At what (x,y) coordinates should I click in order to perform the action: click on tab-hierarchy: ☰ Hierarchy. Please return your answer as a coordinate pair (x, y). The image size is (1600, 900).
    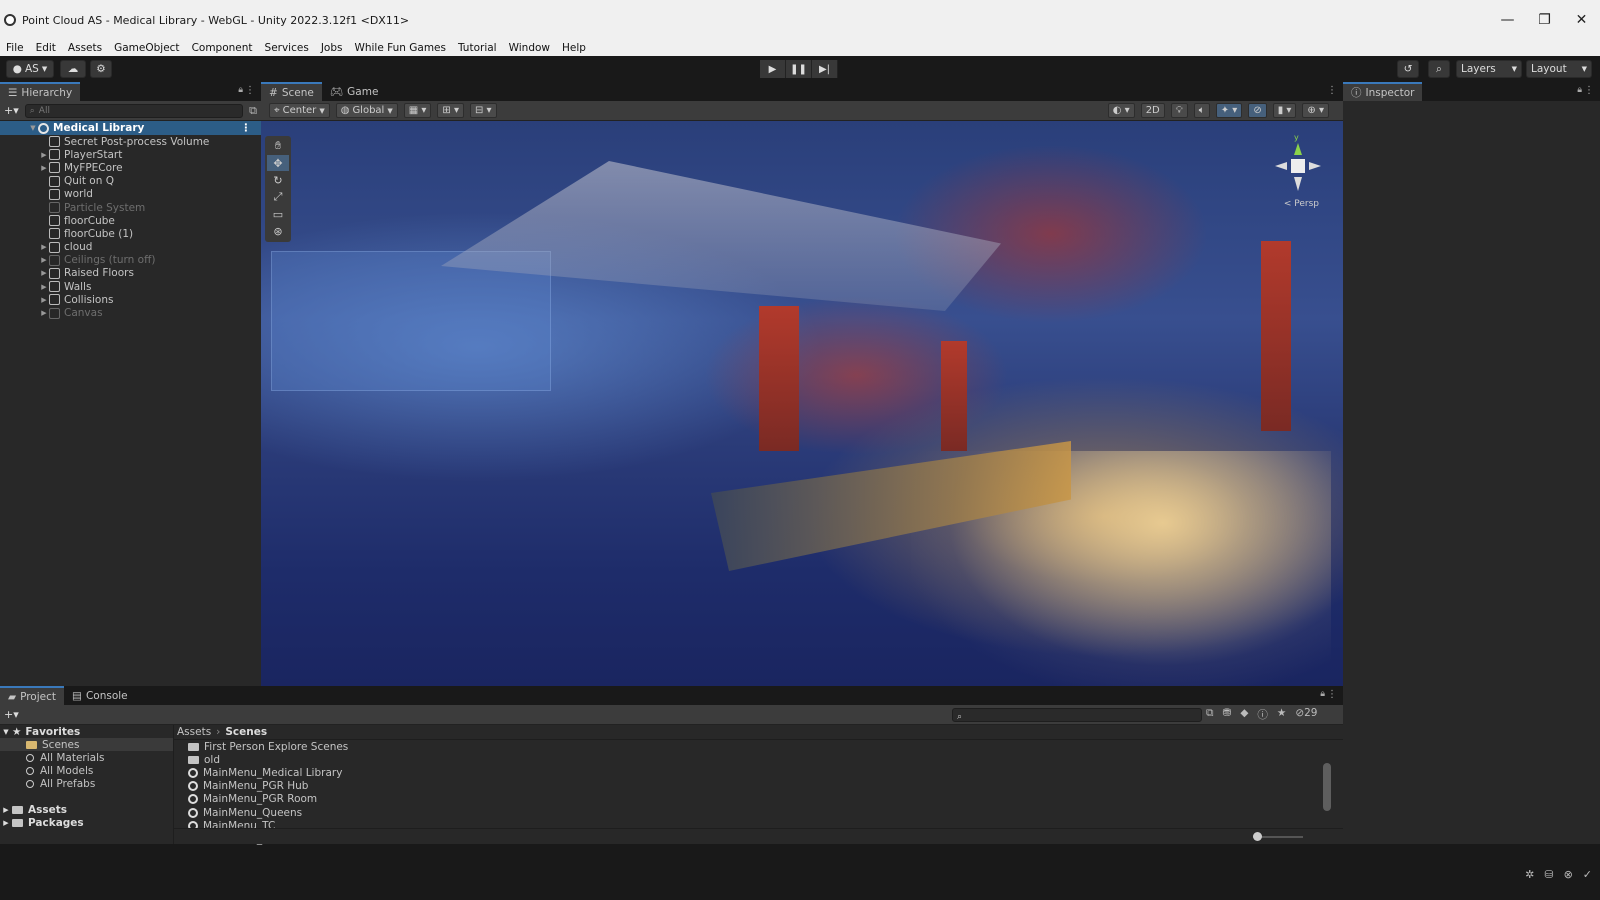
    Looking at the image, I should click on (40, 91).